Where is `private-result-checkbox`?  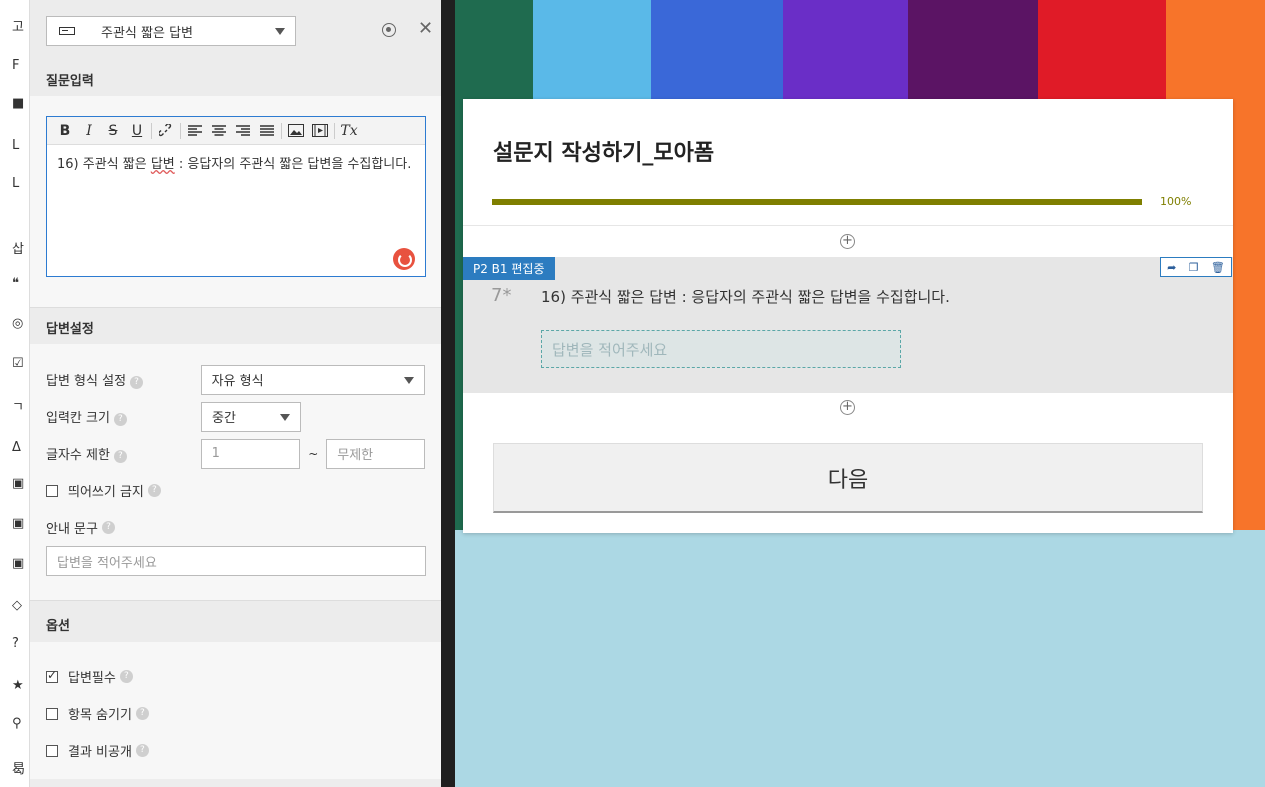 private-result-checkbox is located at coordinates (52, 750).